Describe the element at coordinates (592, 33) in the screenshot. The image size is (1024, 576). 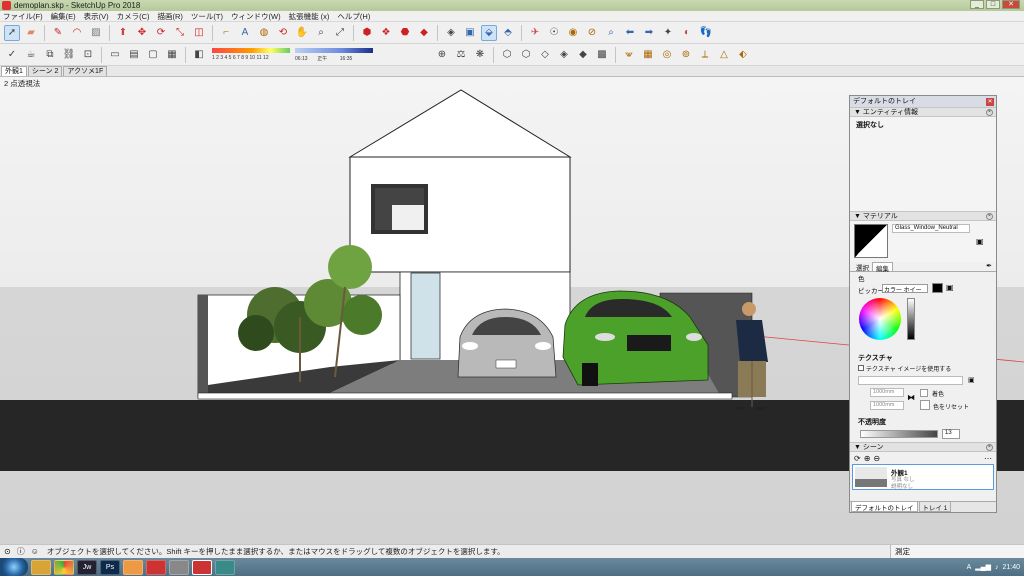
I see `section-plane-icon: ⊘` at that location.